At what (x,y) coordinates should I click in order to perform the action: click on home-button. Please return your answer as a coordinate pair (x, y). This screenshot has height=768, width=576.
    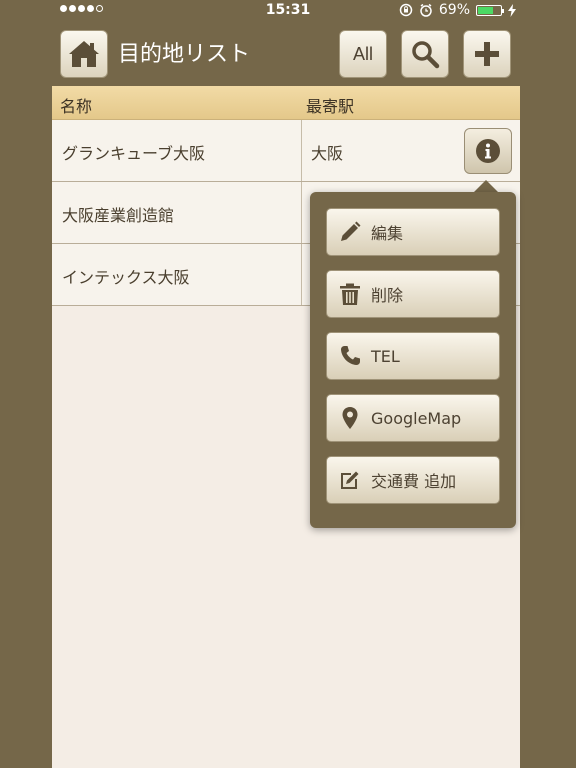
    Looking at the image, I should click on (84, 54).